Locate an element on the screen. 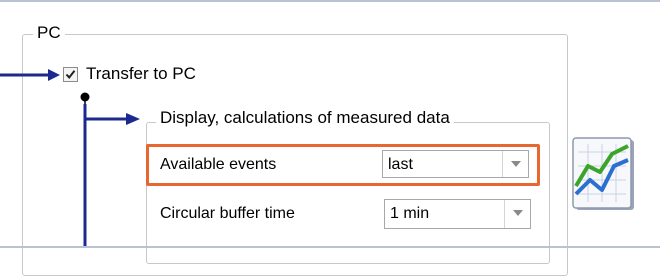 This screenshot has width=660, height=276. circular-buffer-time-row: Circular buffer time 1 min is located at coordinates (343, 214).